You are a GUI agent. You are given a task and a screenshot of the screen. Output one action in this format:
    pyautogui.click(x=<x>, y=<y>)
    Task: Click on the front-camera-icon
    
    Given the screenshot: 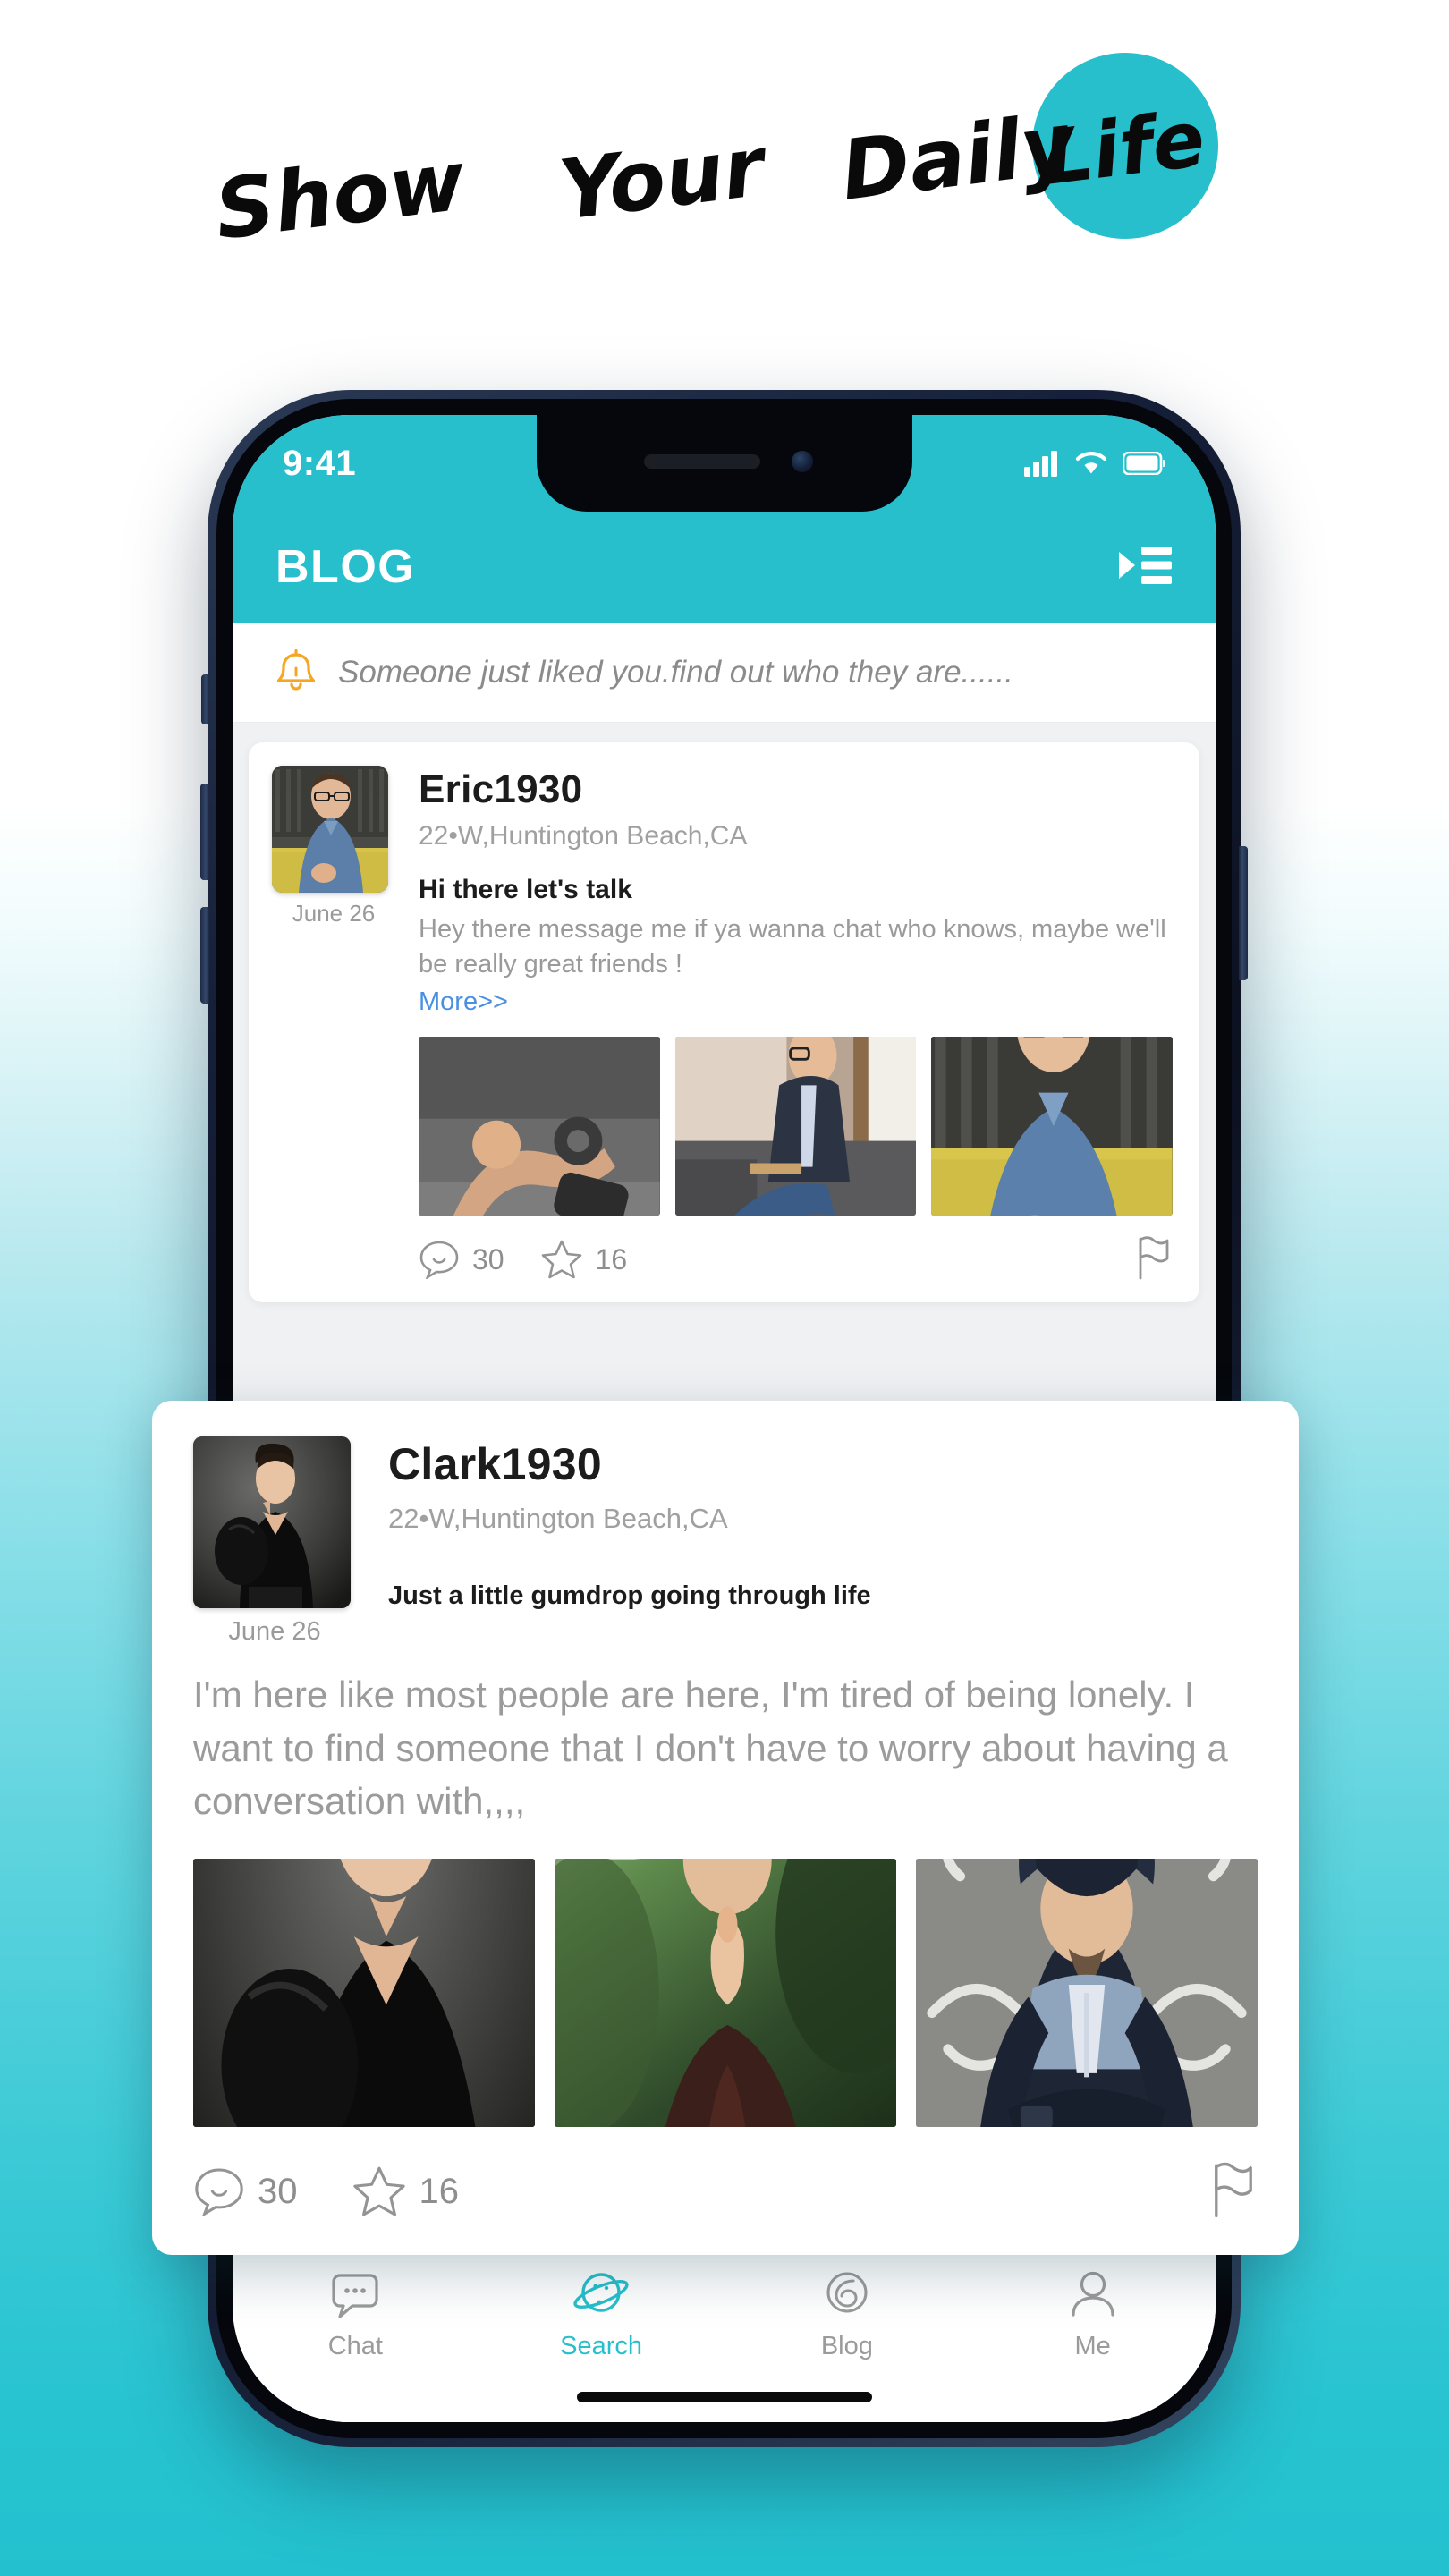 What is the action you would take?
    pyautogui.click(x=802, y=461)
    